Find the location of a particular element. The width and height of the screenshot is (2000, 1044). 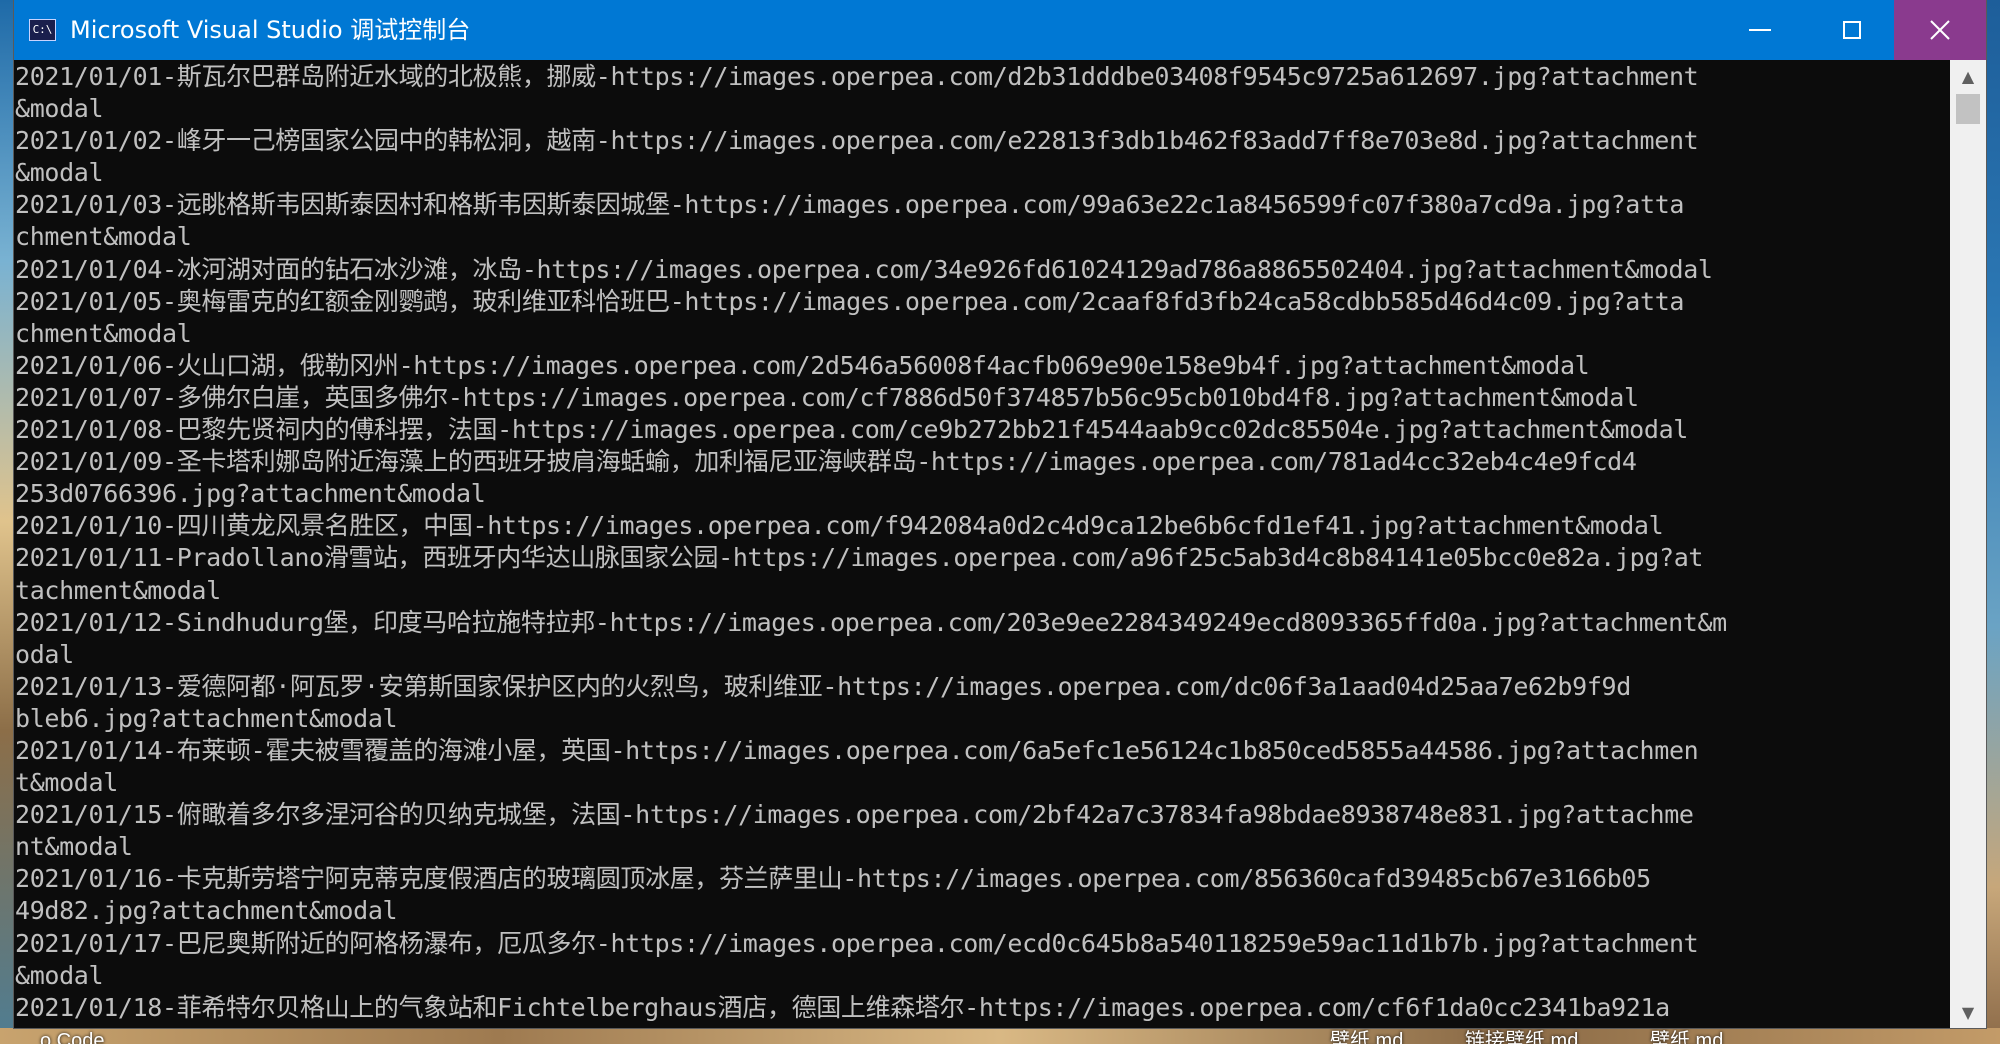

close-icon is located at coordinates (1940, 30).